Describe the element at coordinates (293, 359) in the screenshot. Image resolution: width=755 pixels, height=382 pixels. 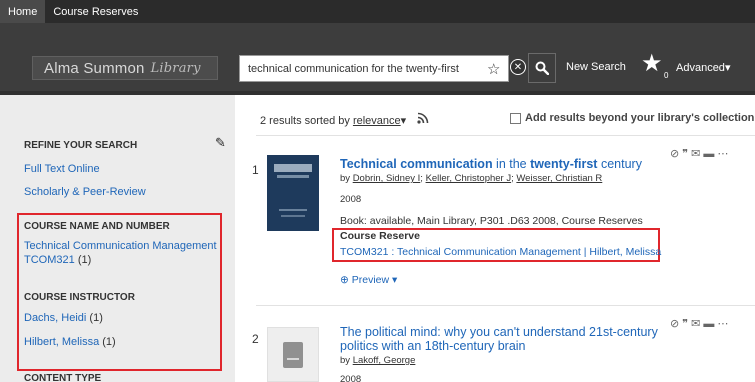
I see `document-line` at that location.